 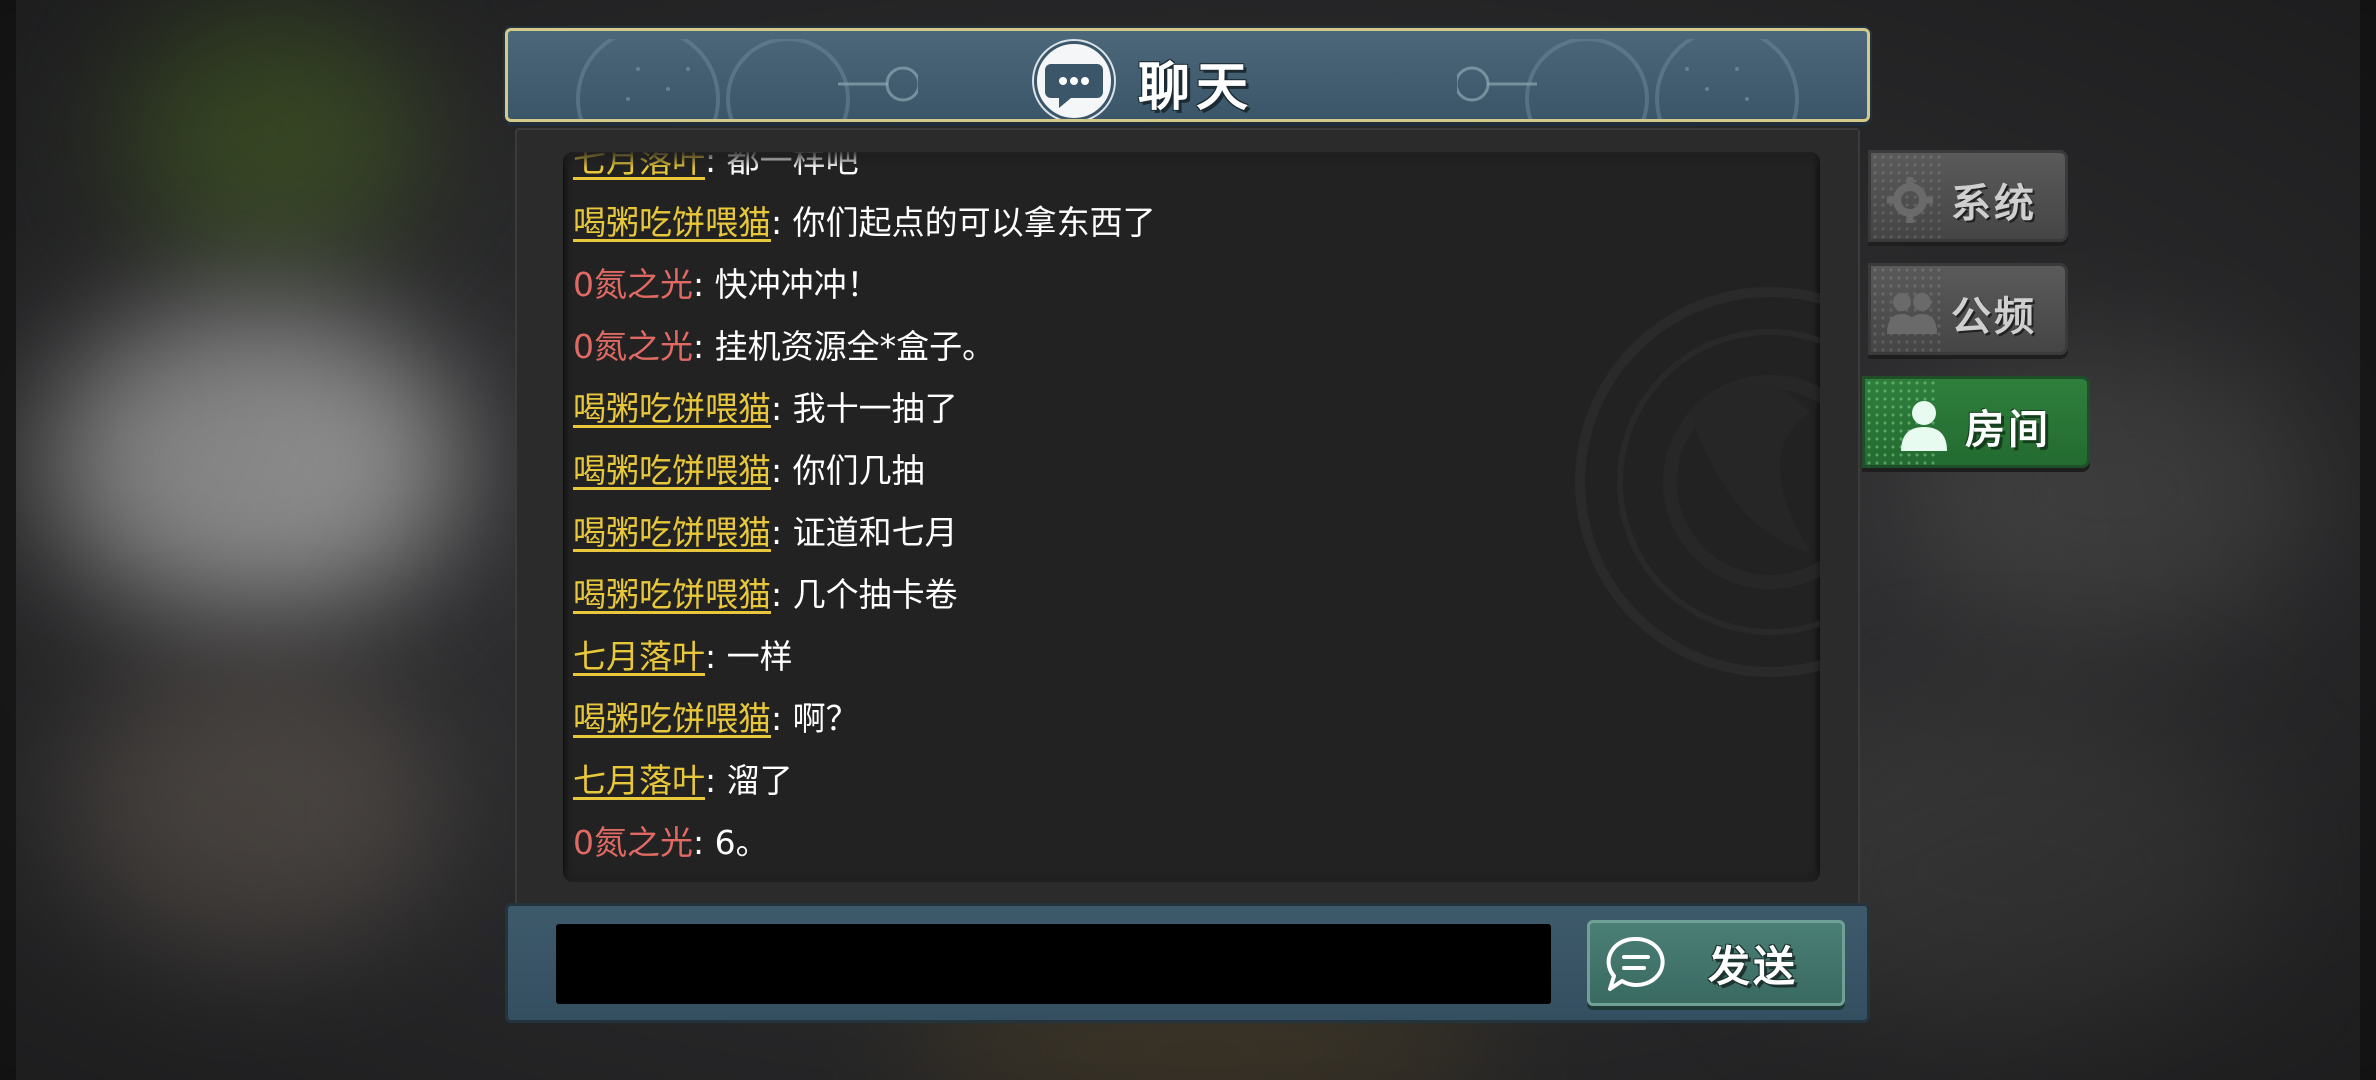 What do you see at coordinates (2008, 430) in the screenshot?
I see `tab-label: 房间` at bounding box center [2008, 430].